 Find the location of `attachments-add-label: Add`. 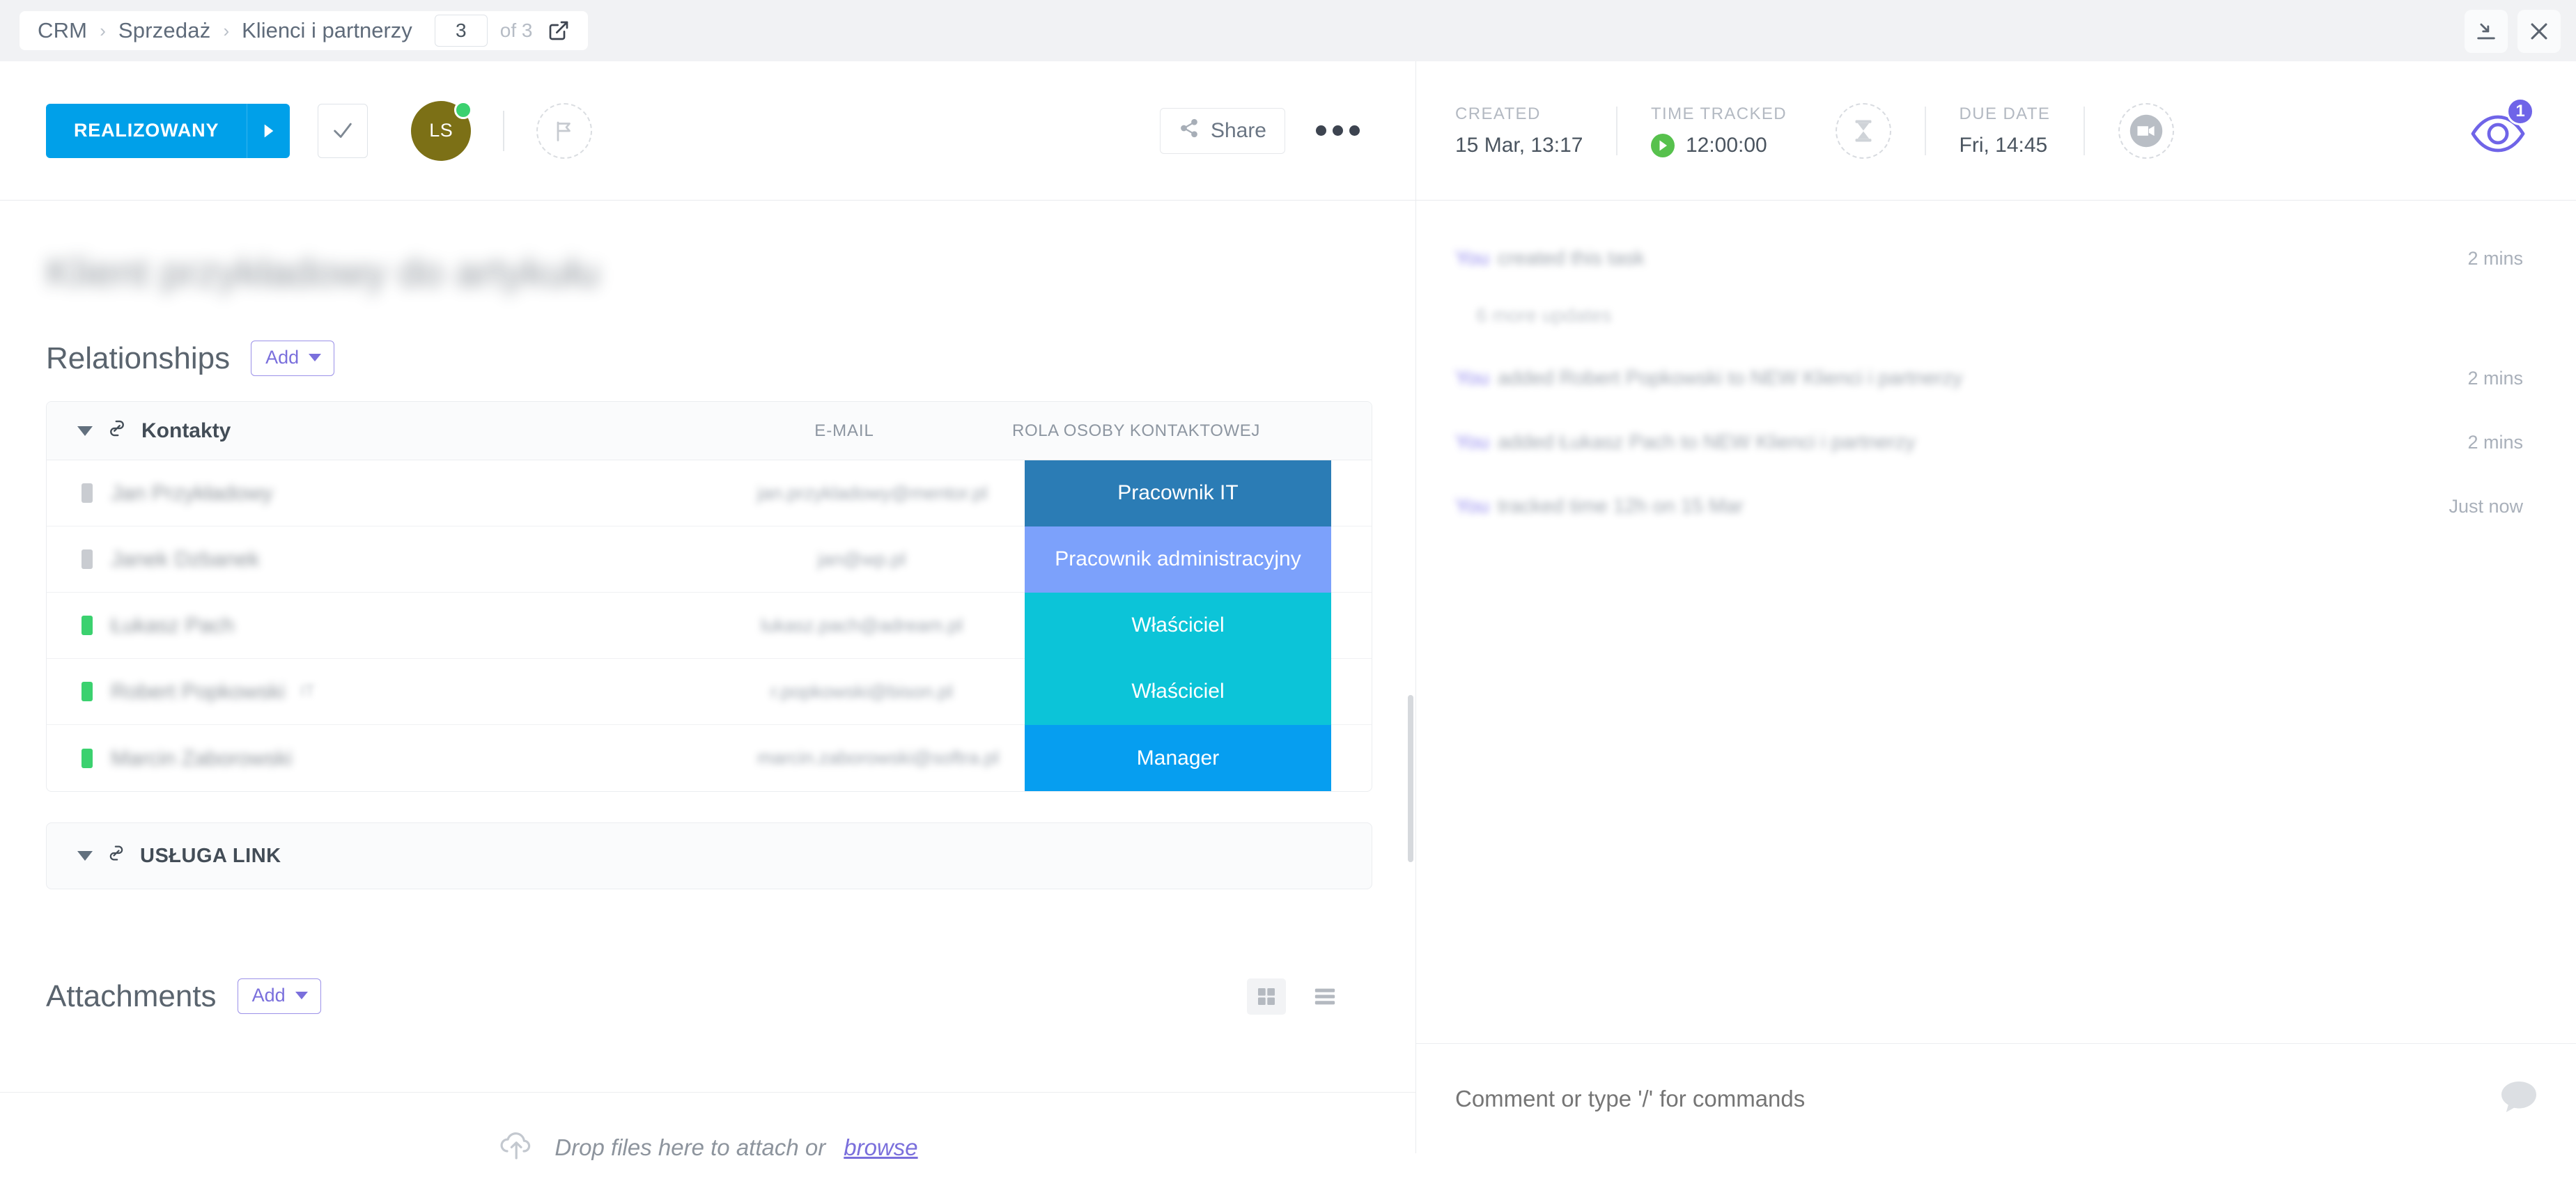

attachments-add-label: Add is located at coordinates (268, 995).